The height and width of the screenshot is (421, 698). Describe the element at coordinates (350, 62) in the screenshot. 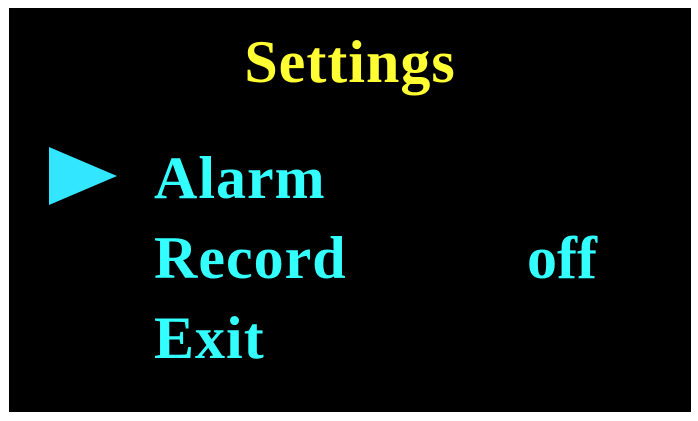

I see `menu-title: Settings` at that location.